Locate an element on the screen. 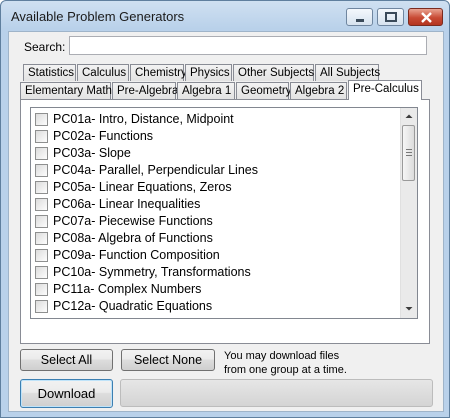 This screenshot has width=450, height=418. vertical-scrollbar is located at coordinates (408, 213).